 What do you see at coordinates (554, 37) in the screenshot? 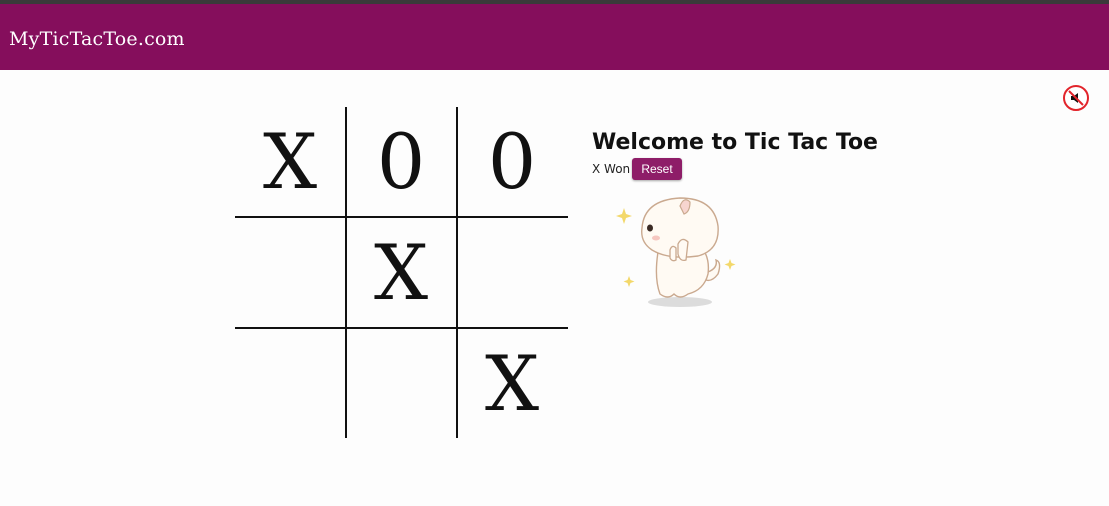
I see `navbar: MyTicTacToe.com` at bounding box center [554, 37].